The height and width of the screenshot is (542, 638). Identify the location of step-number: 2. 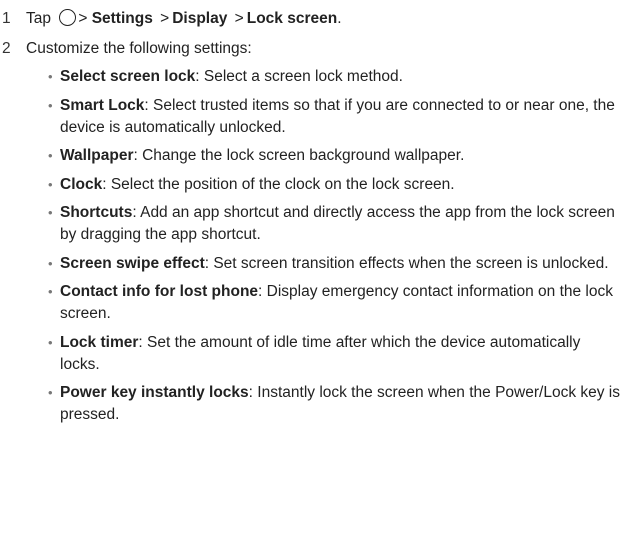
(6, 48).